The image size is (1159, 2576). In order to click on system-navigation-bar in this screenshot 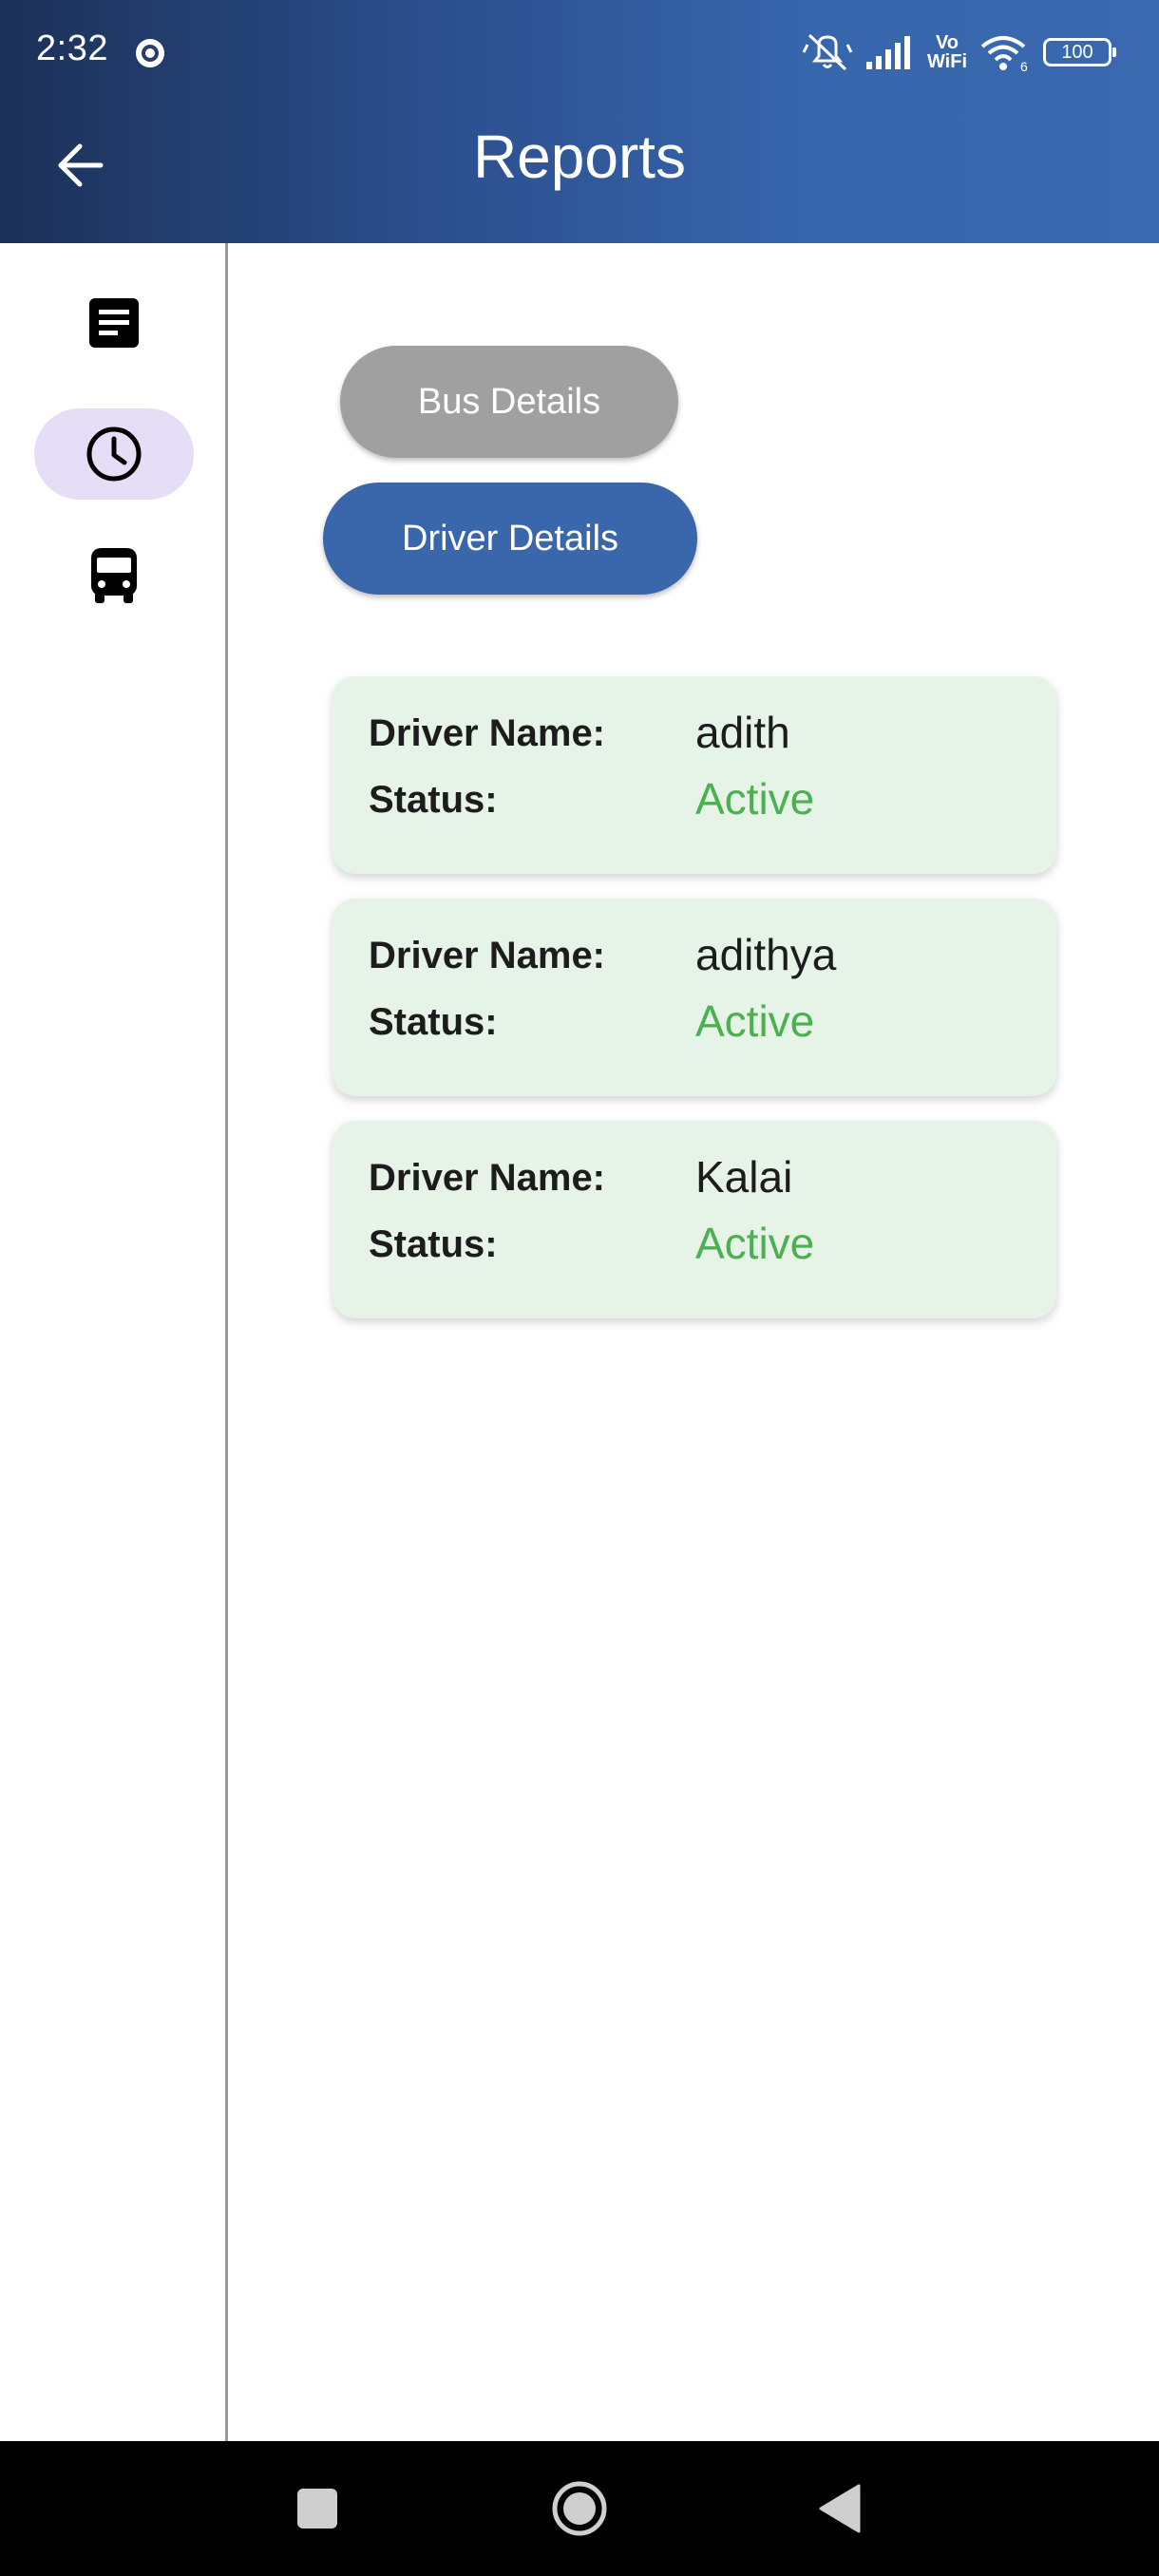, I will do `click(579, 2508)`.